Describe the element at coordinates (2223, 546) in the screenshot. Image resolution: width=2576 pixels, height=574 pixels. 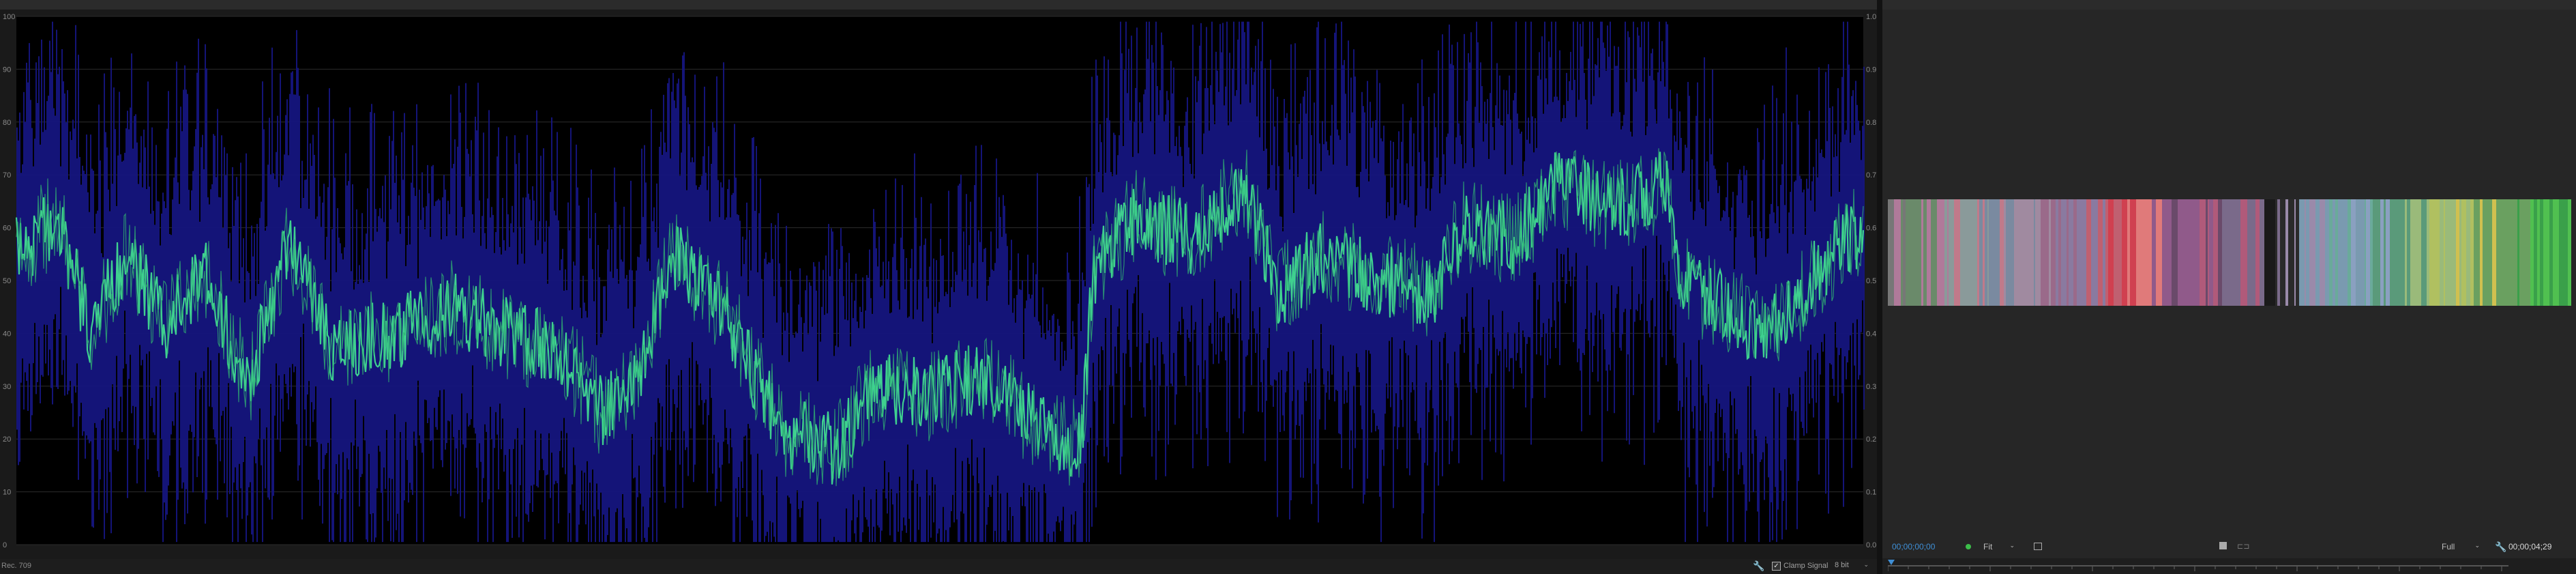
I see `grid-icon` at that location.